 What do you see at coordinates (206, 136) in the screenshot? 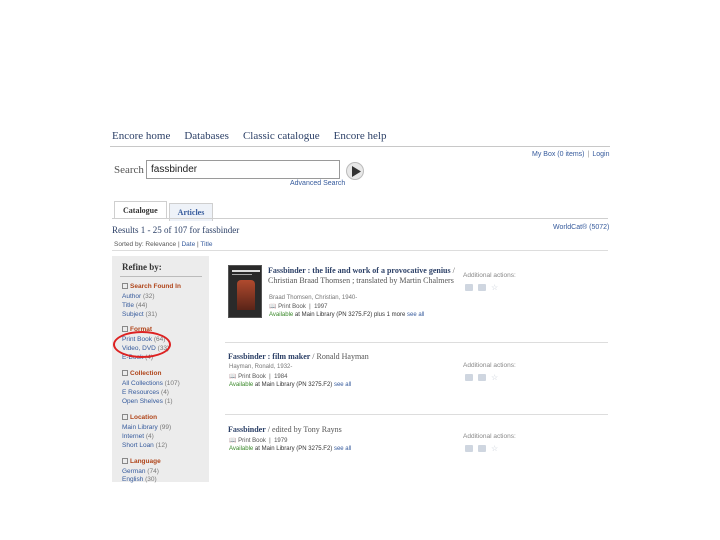
I see `nav-databases: Databases` at bounding box center [206, 136].